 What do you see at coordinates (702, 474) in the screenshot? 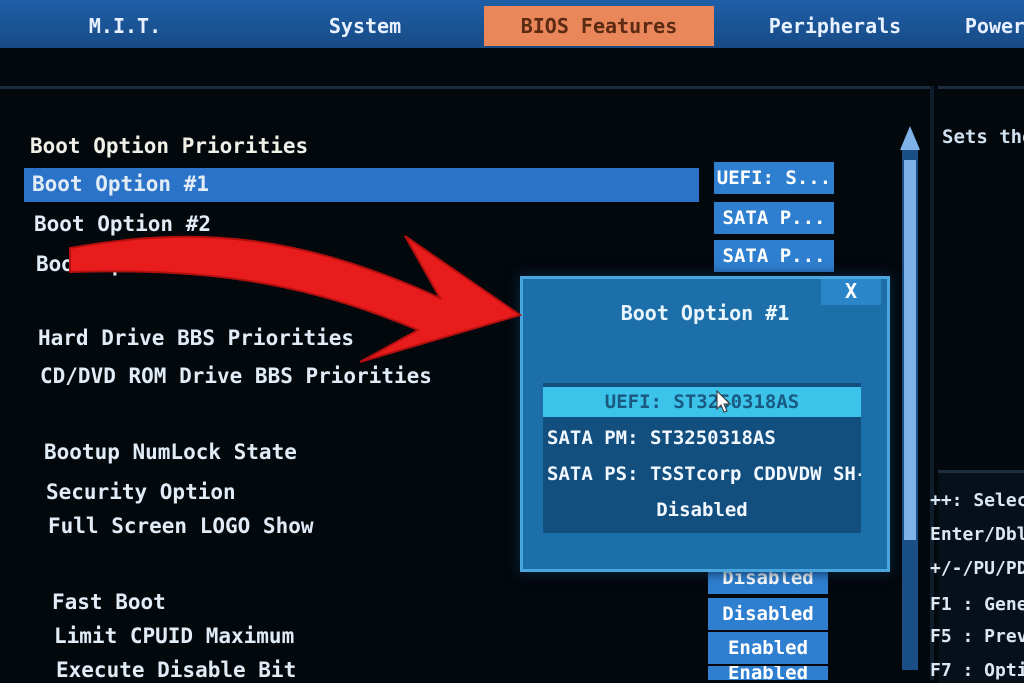
I see `popup-option-sata-ps: SATA PS: TSSTcorp CDDVDW SH-S` at bounding box center [702, 474].